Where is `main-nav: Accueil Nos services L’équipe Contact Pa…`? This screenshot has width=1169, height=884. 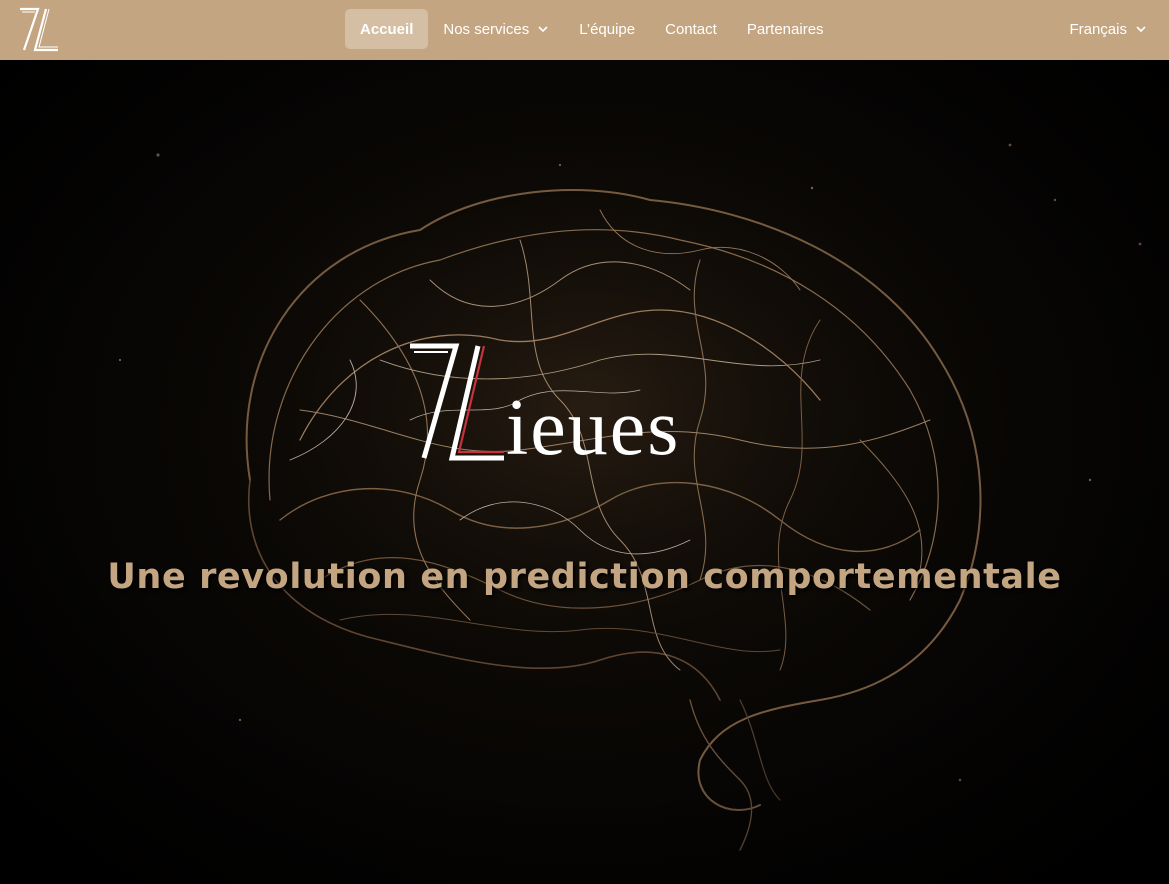 main-nav: Accueil Nos services L’équipe Contact Pa… is located at coordinates (592, 29).